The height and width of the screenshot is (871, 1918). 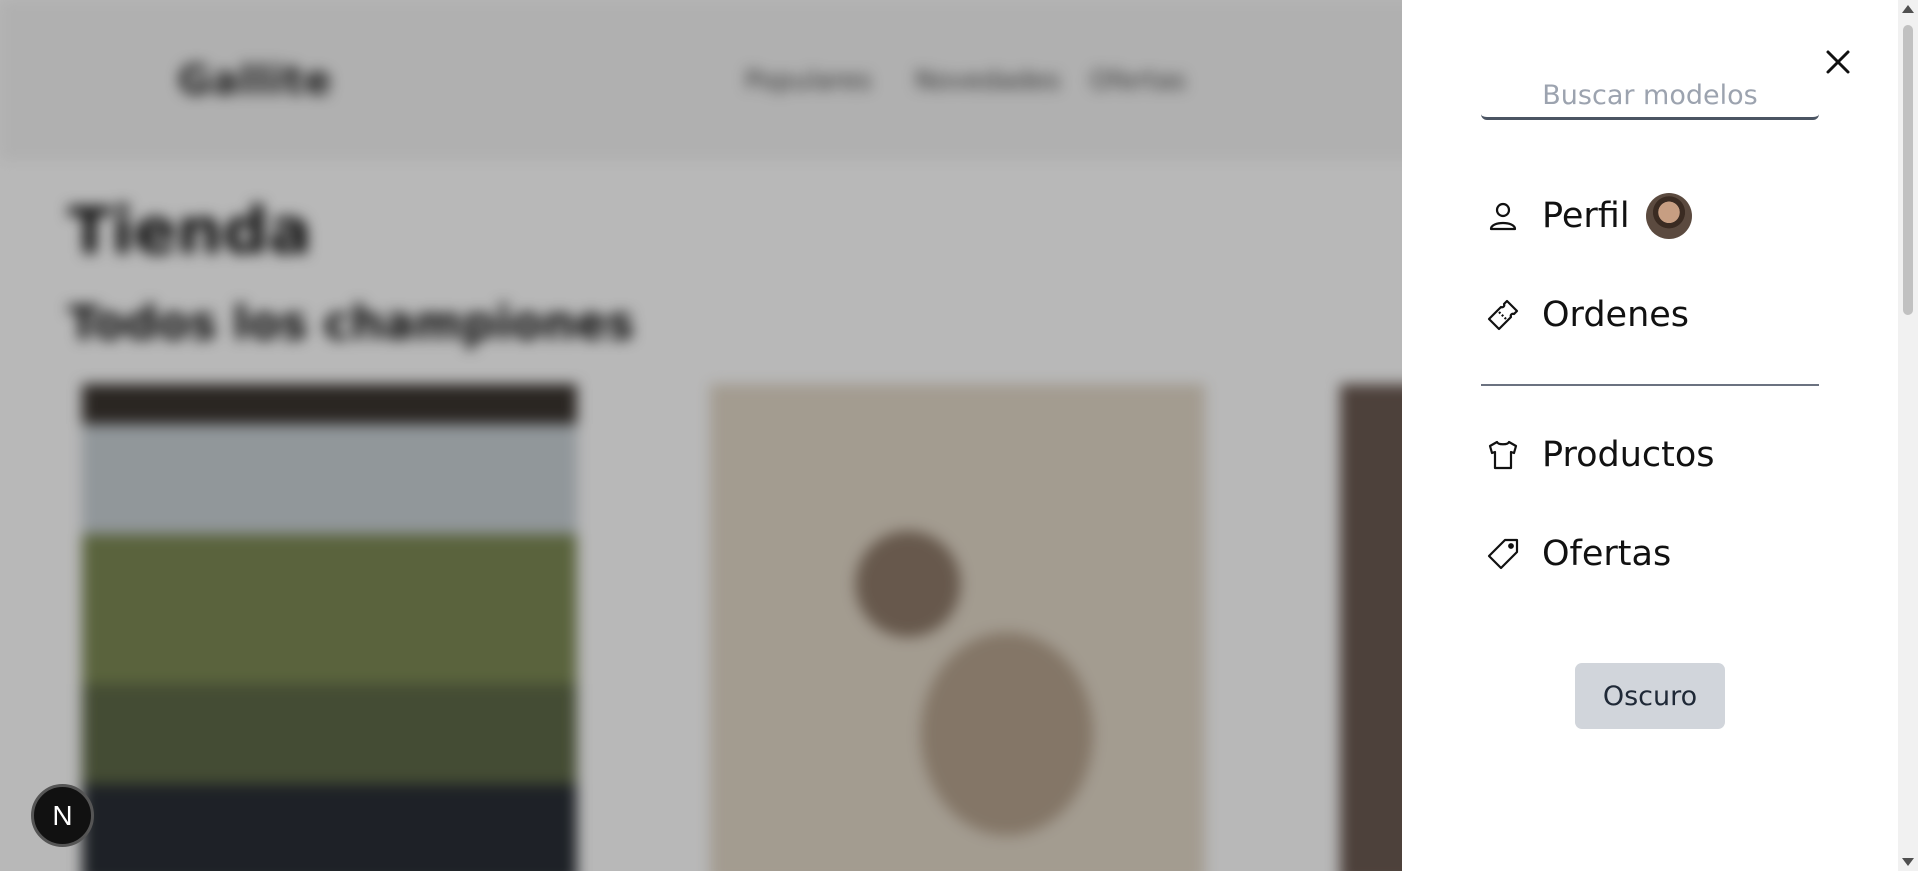 I want to click on menu-item-label: Ofertas, so click(x=1607, y=554).